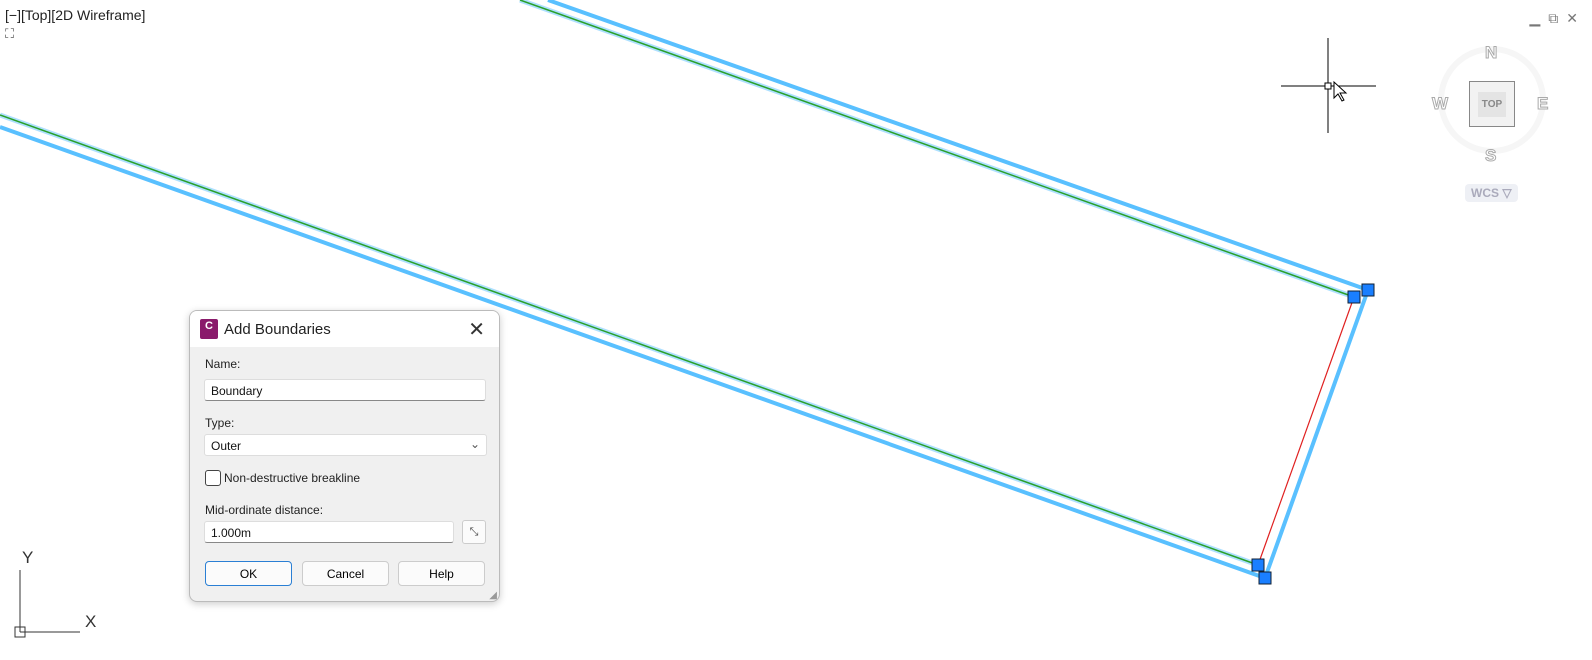 This screenshot has height=660, width=1592. I want to click on name-label: Name:, so click(223, 364).